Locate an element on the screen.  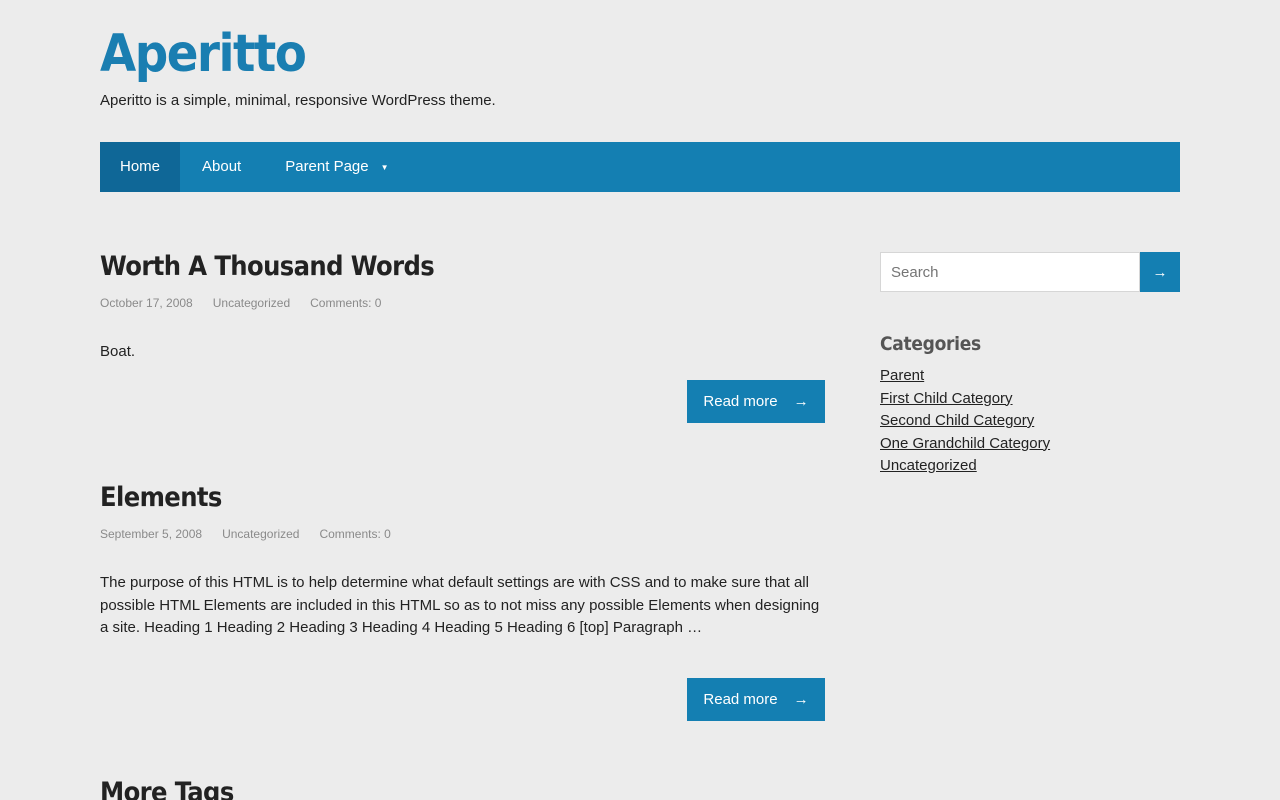
caret-down-icon: ▼ is located at coordinates (384, 167).